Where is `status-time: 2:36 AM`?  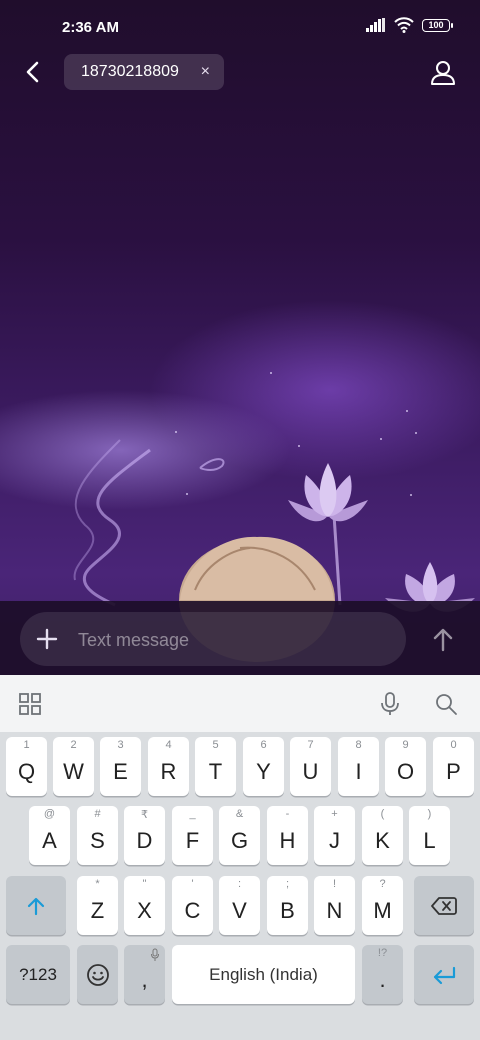
status-time: 2:36 AM is located at coordinates (90, 27).